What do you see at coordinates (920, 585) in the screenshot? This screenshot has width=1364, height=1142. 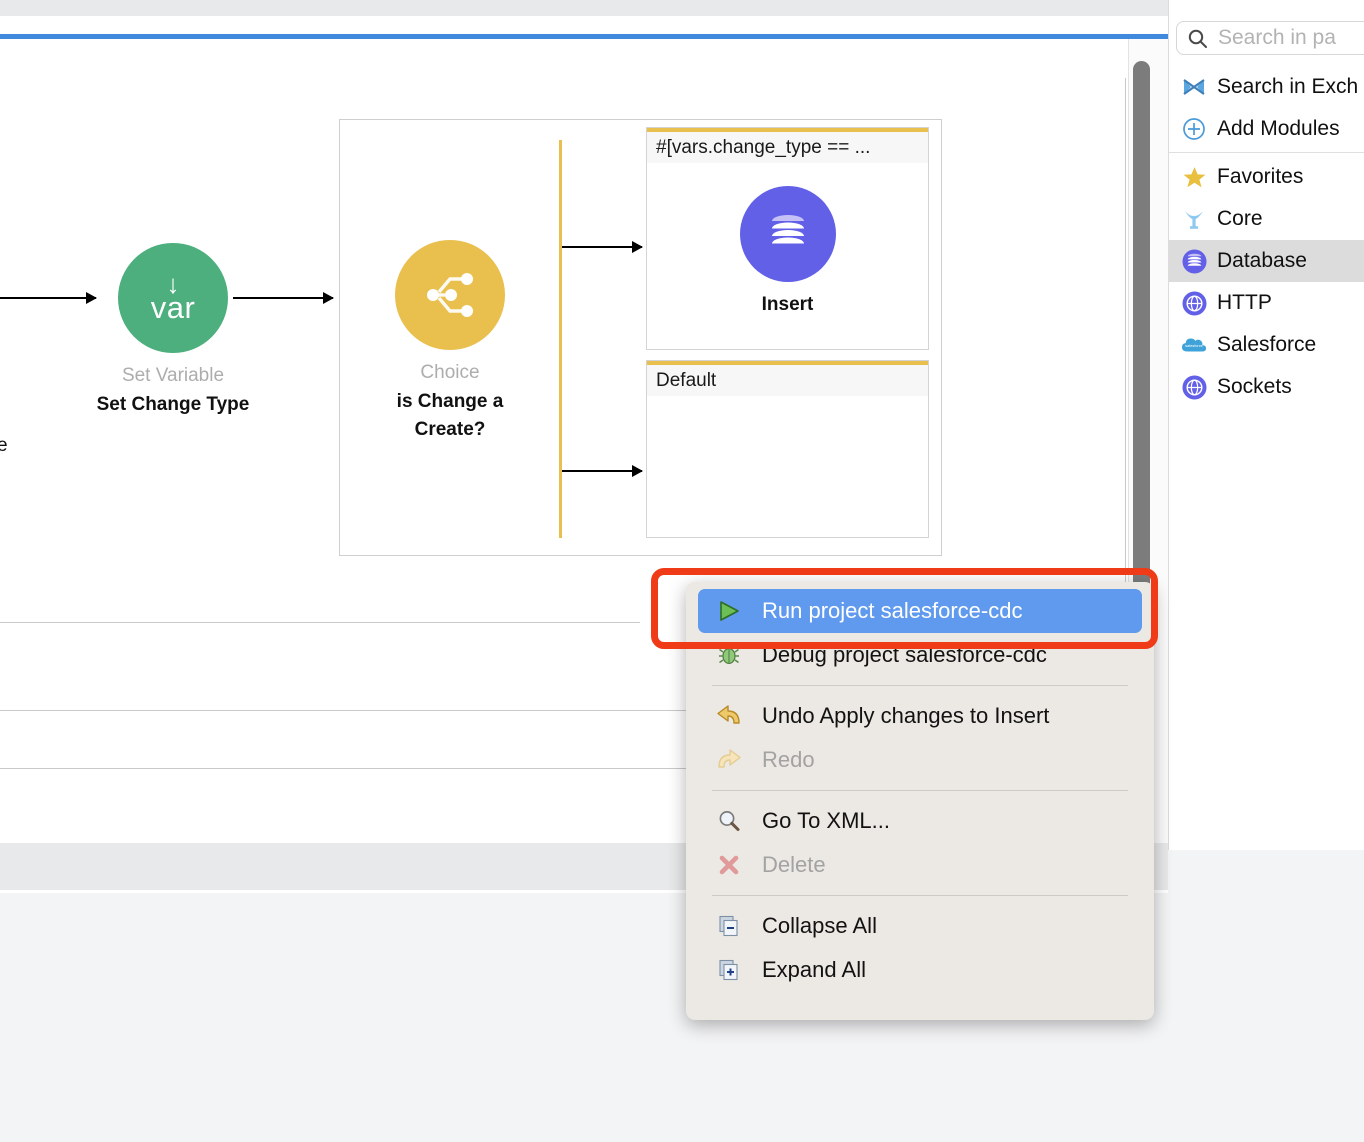 I see `menu-top-padding` at bounding box center [920, 585].